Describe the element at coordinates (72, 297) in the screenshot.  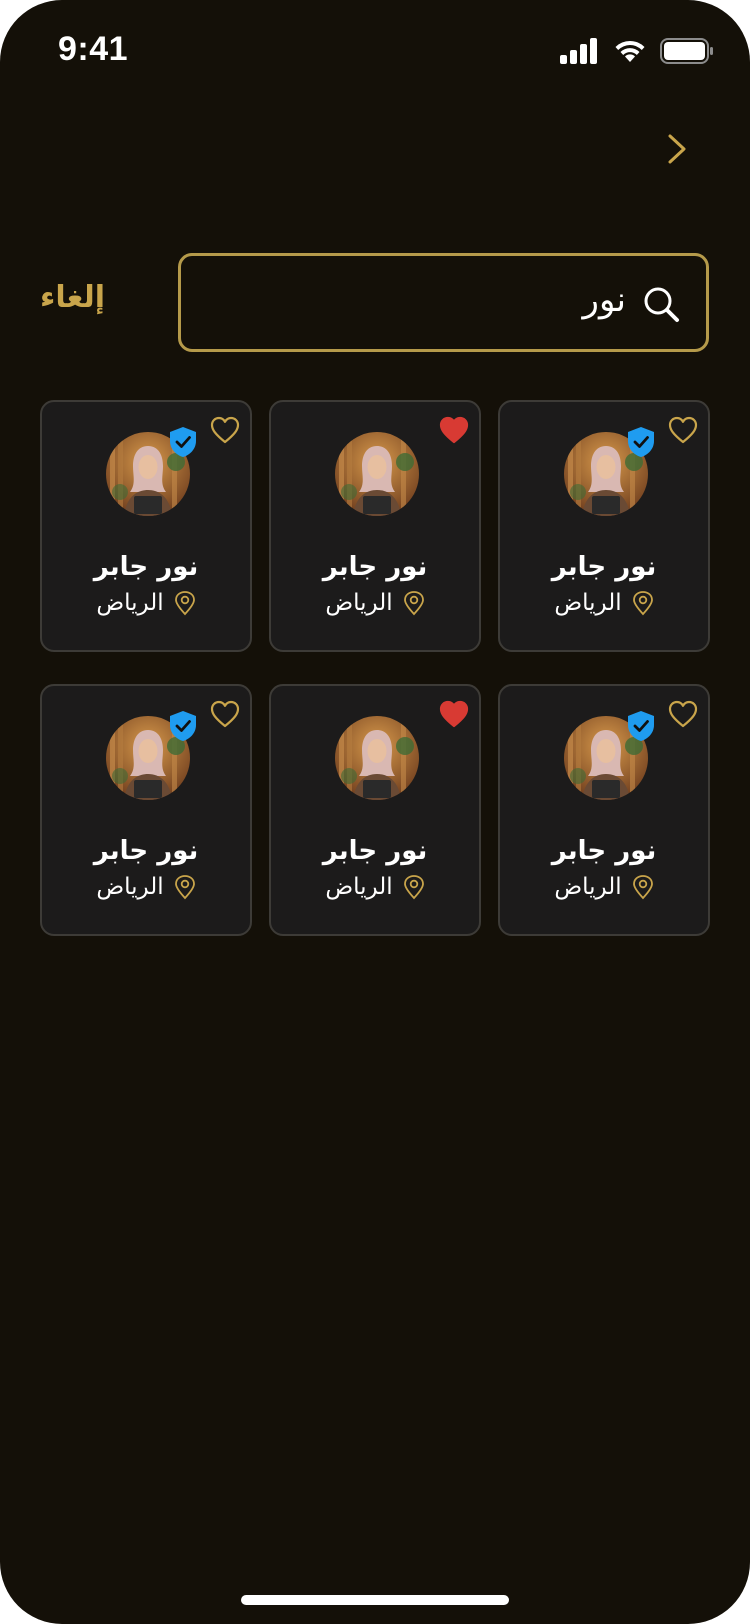
I see `cancel-button: إلغاء` at that location.